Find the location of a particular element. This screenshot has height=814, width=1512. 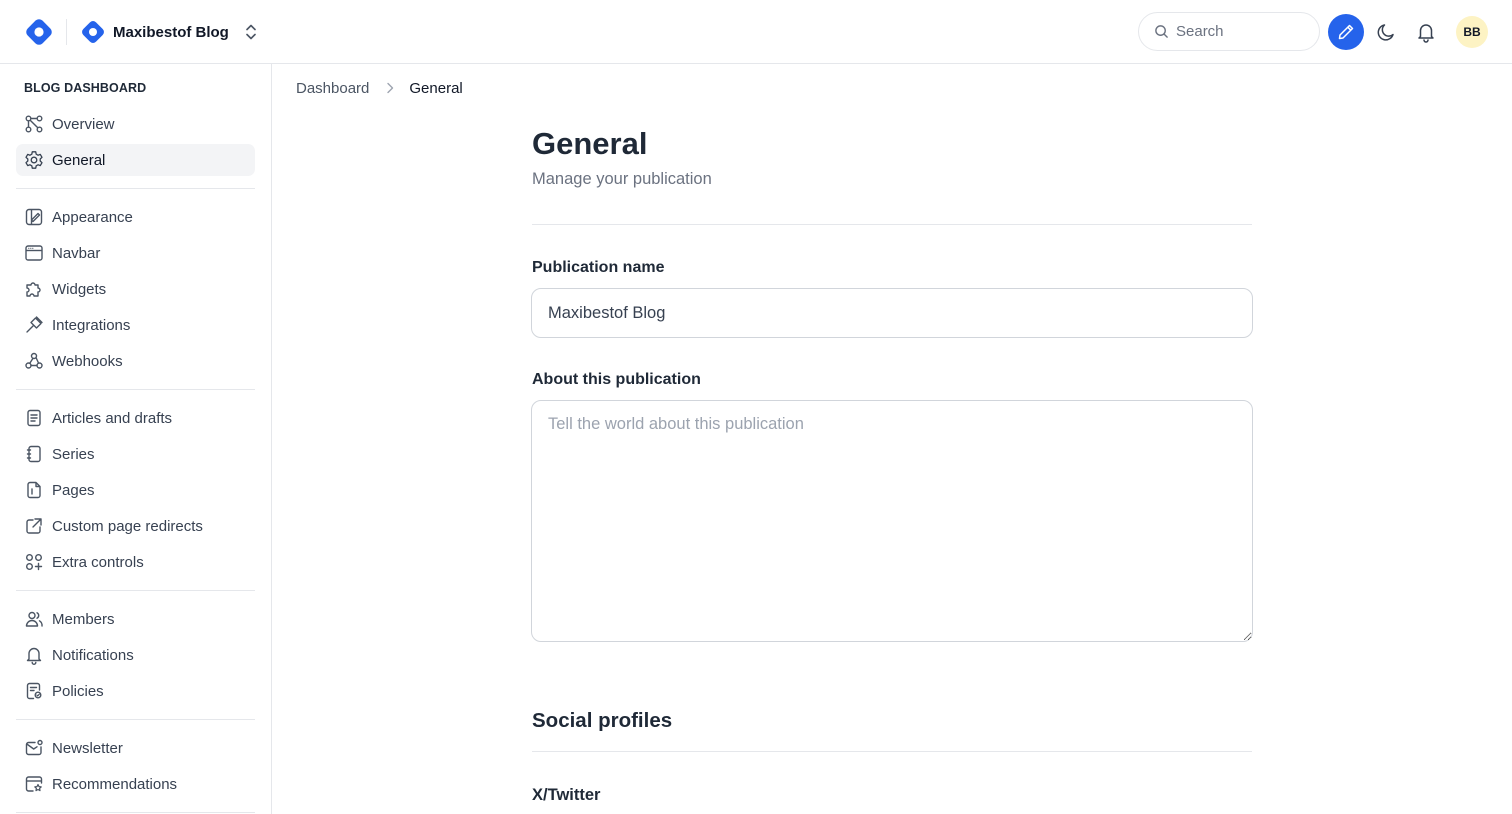

social-profiles-heading: Social profiles is located at coordinates (602, 720).